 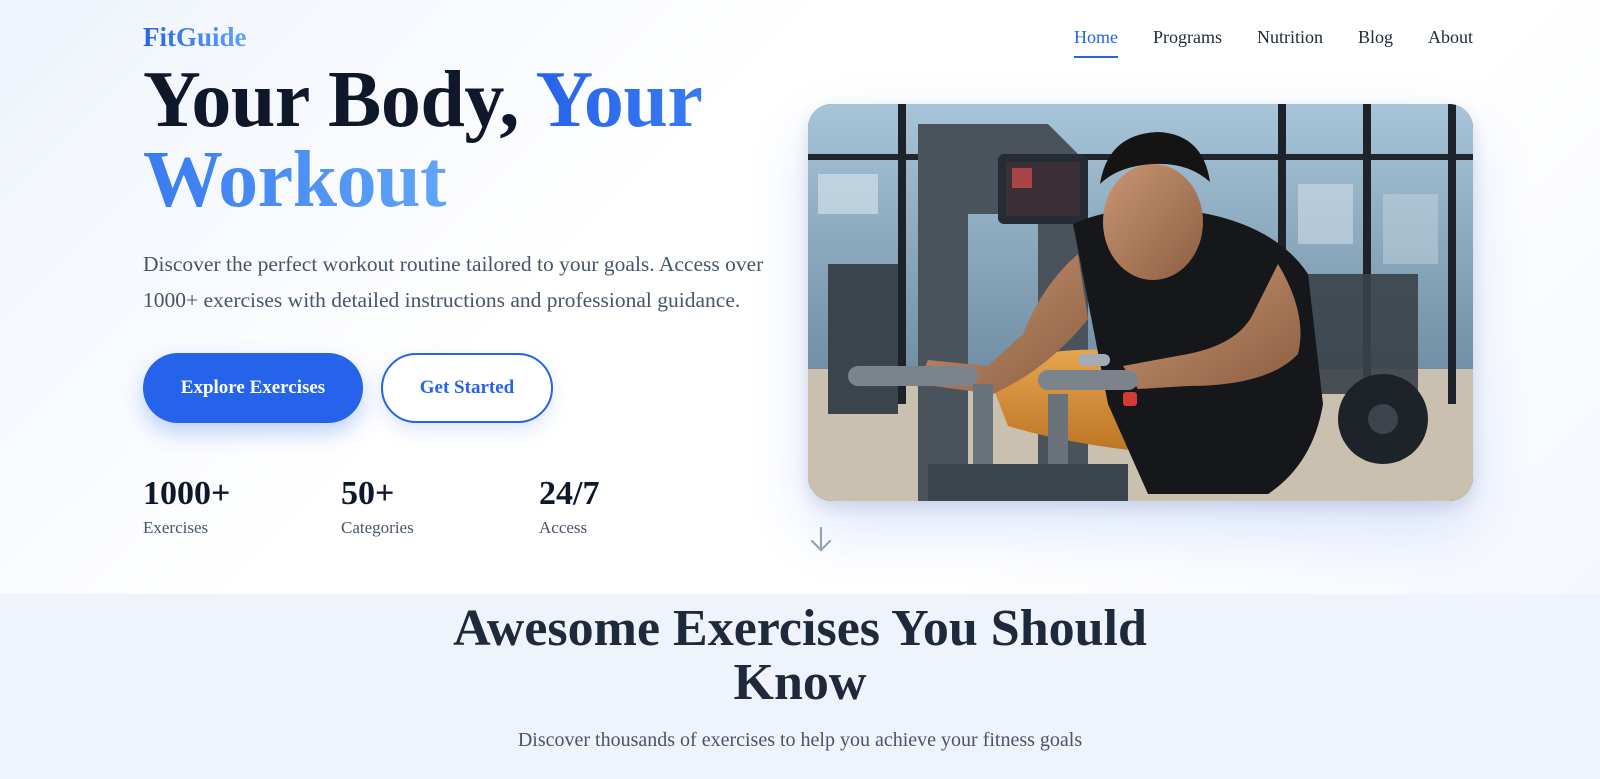 What do you see at coordinates (187, 493) in the screenshot?
I see `stat-value: 1000+` at bounding box center [187, 493].